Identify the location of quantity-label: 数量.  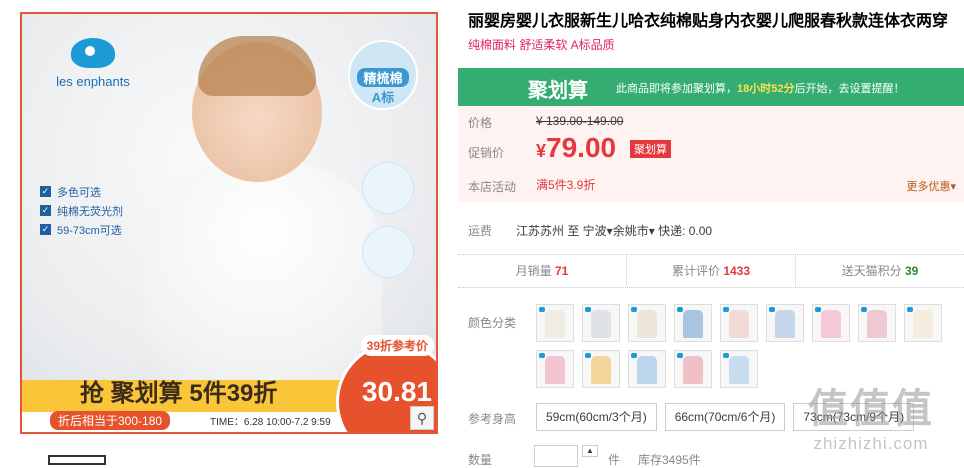
(480, 460).